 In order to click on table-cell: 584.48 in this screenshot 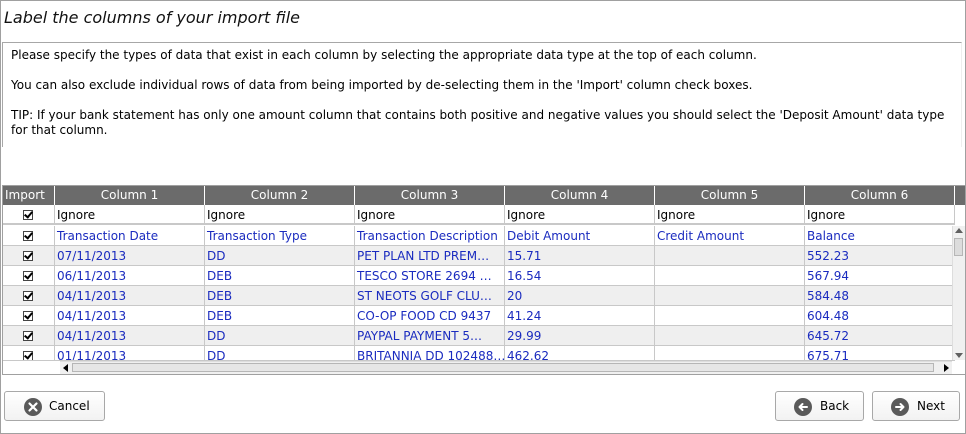, I will do `click(880, 296)`.